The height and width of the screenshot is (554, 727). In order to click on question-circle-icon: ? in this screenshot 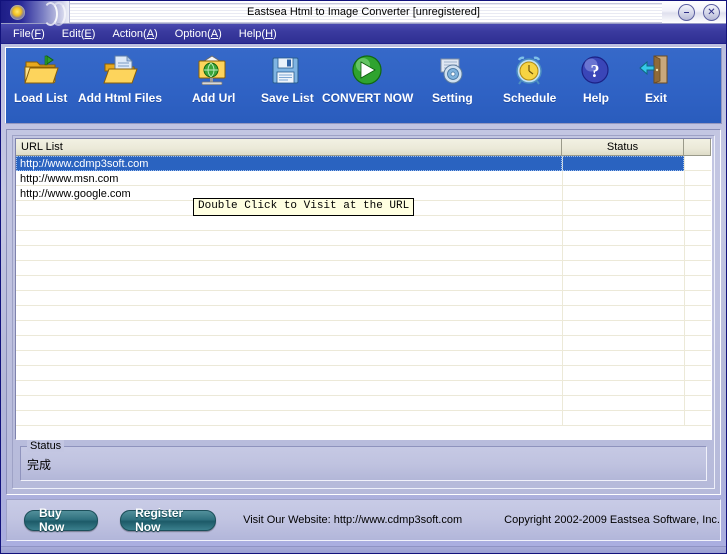, I will do `click(596, 71)`.